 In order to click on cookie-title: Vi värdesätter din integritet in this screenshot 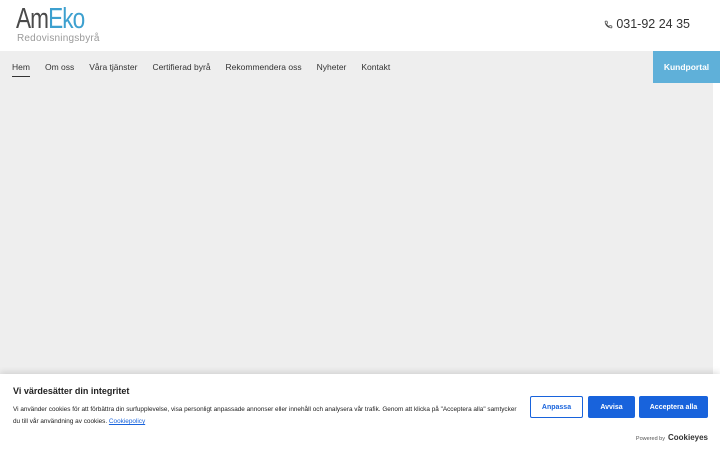, I will do `click(71, 391)`.